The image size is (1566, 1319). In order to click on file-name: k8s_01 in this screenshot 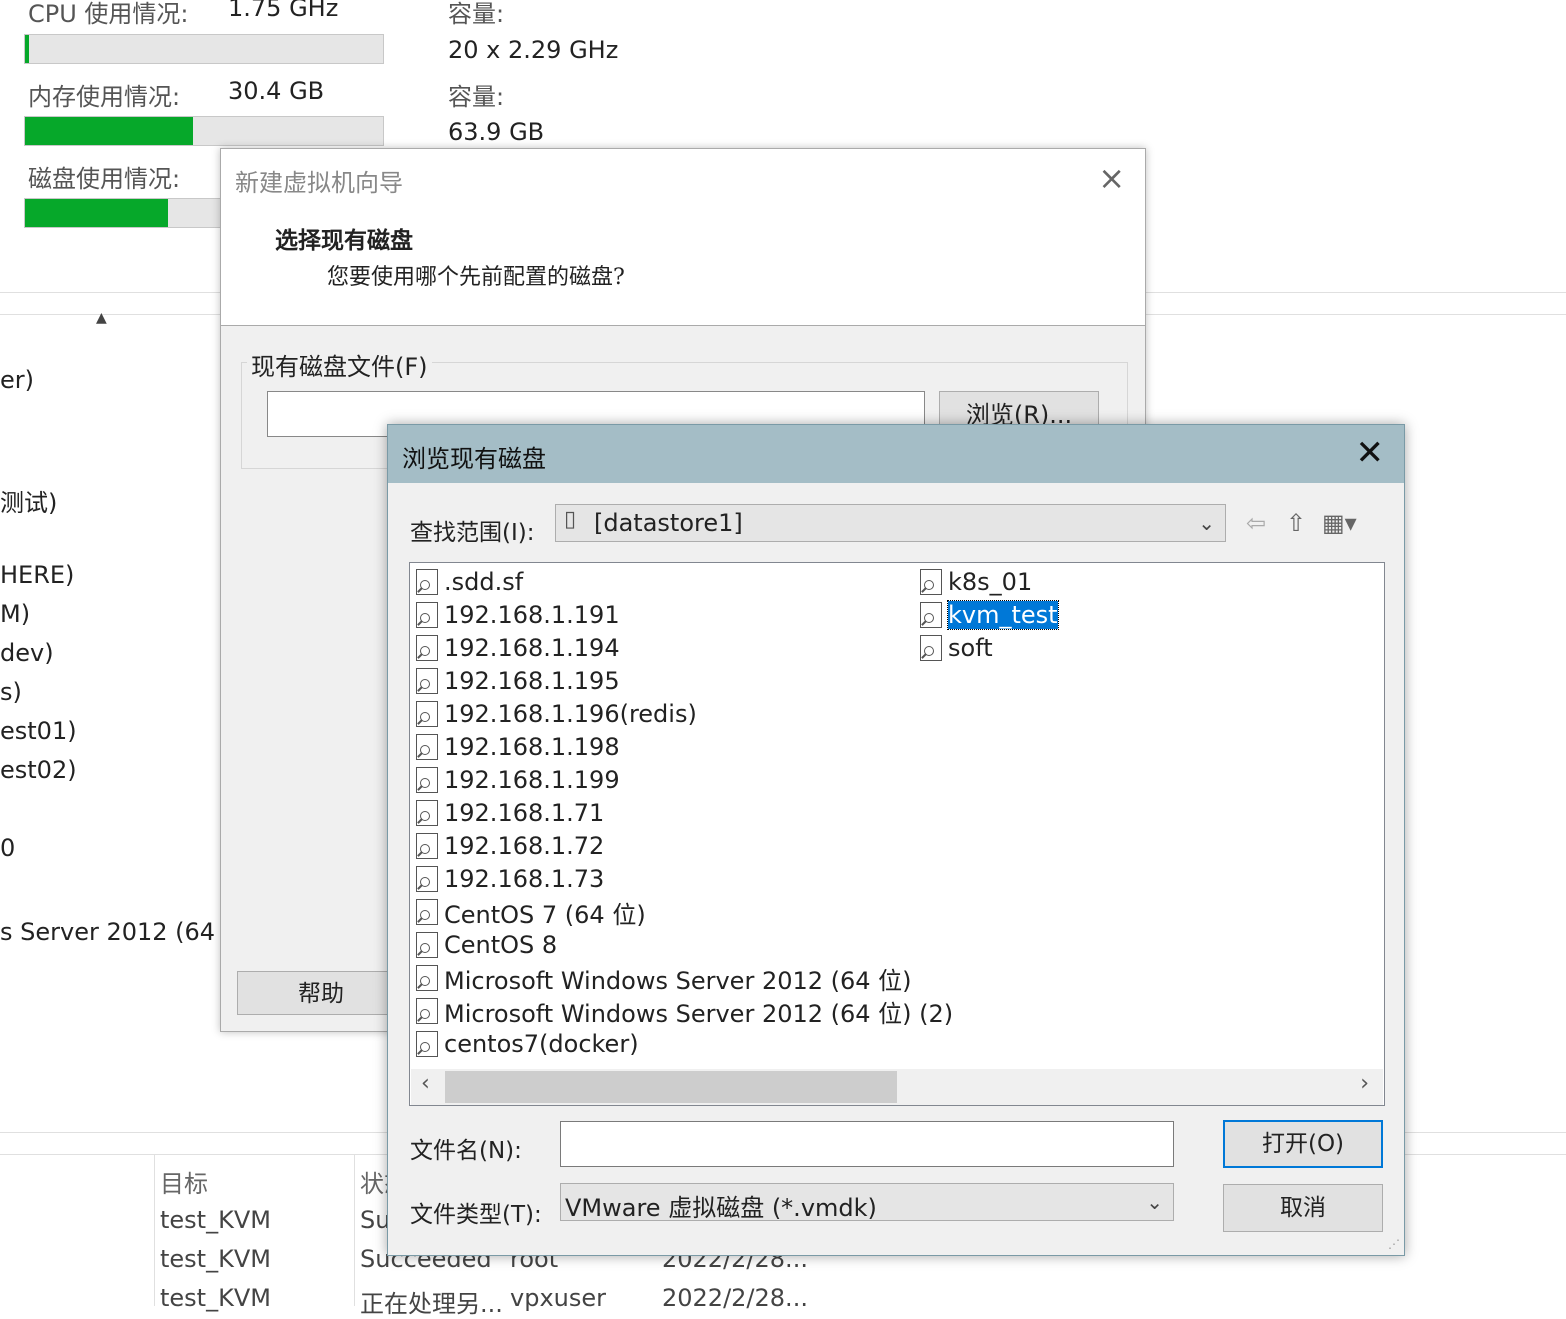, I will do `click(990, 582)`.